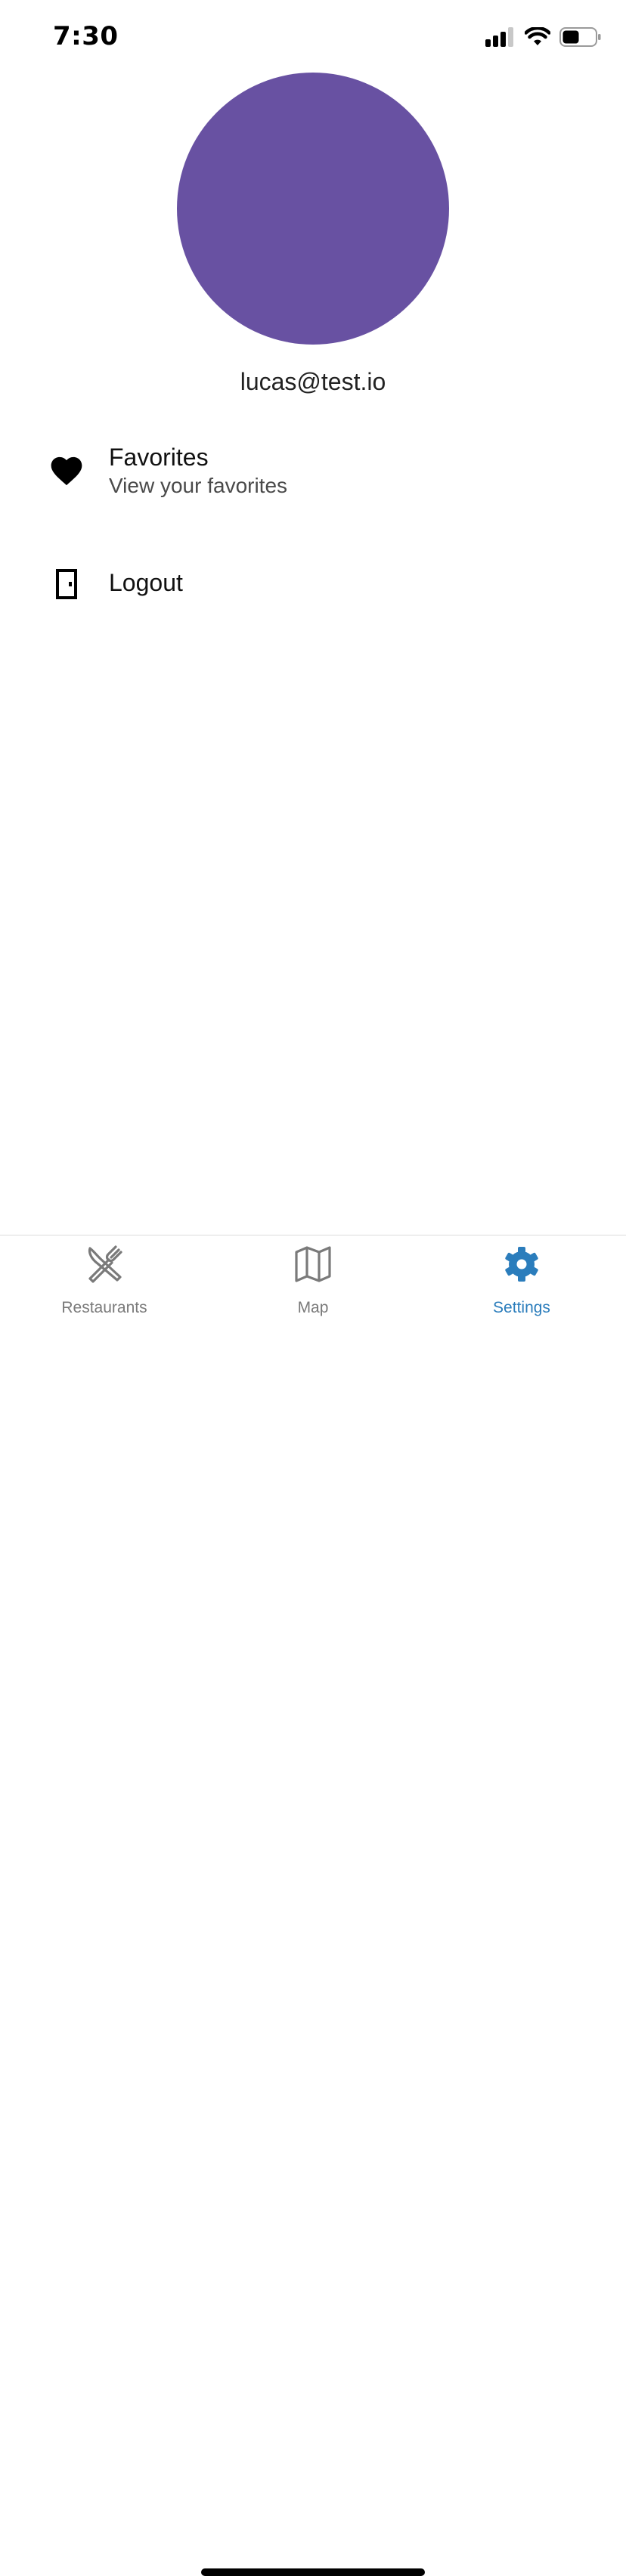 This screenshot has width=626, height=2576. I want to click on status-bar: 7:30, so click(313, 38).